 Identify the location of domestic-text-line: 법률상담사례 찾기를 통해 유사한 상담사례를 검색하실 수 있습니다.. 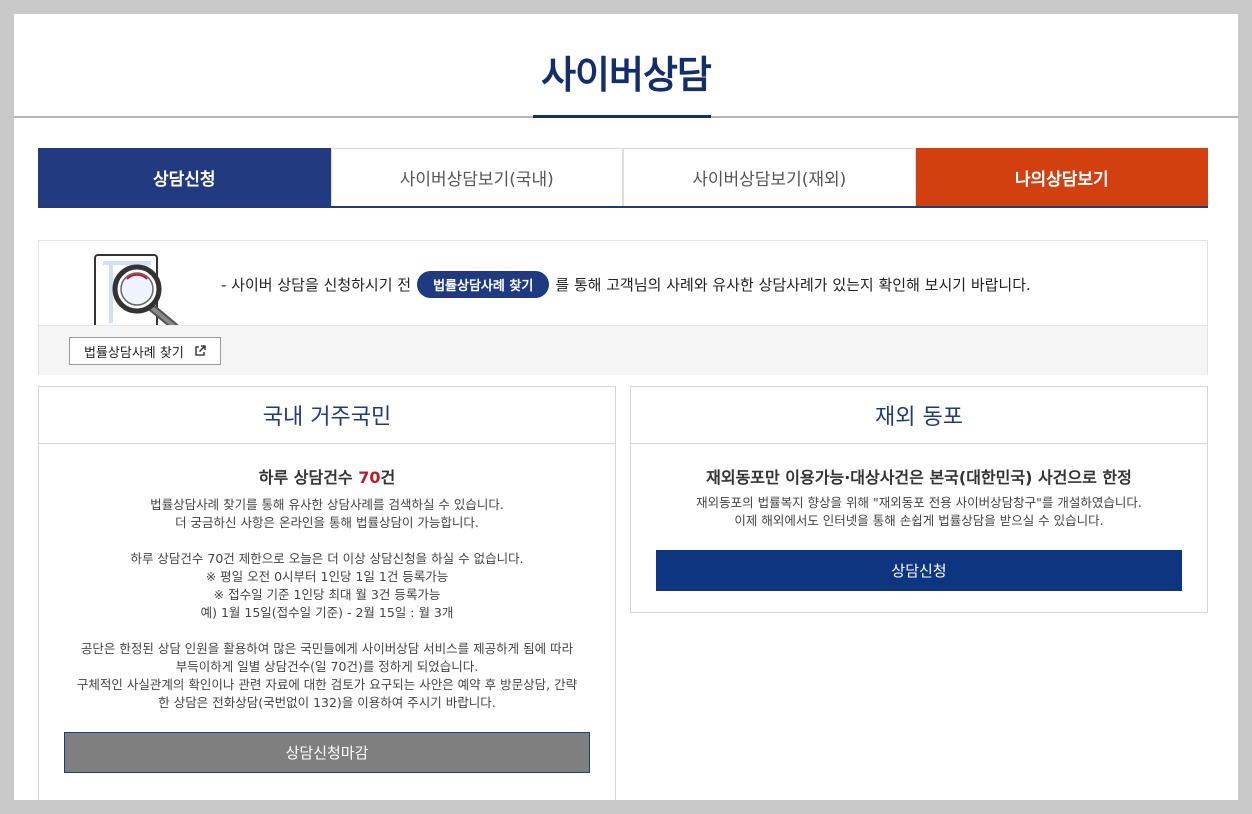
(327, 504).